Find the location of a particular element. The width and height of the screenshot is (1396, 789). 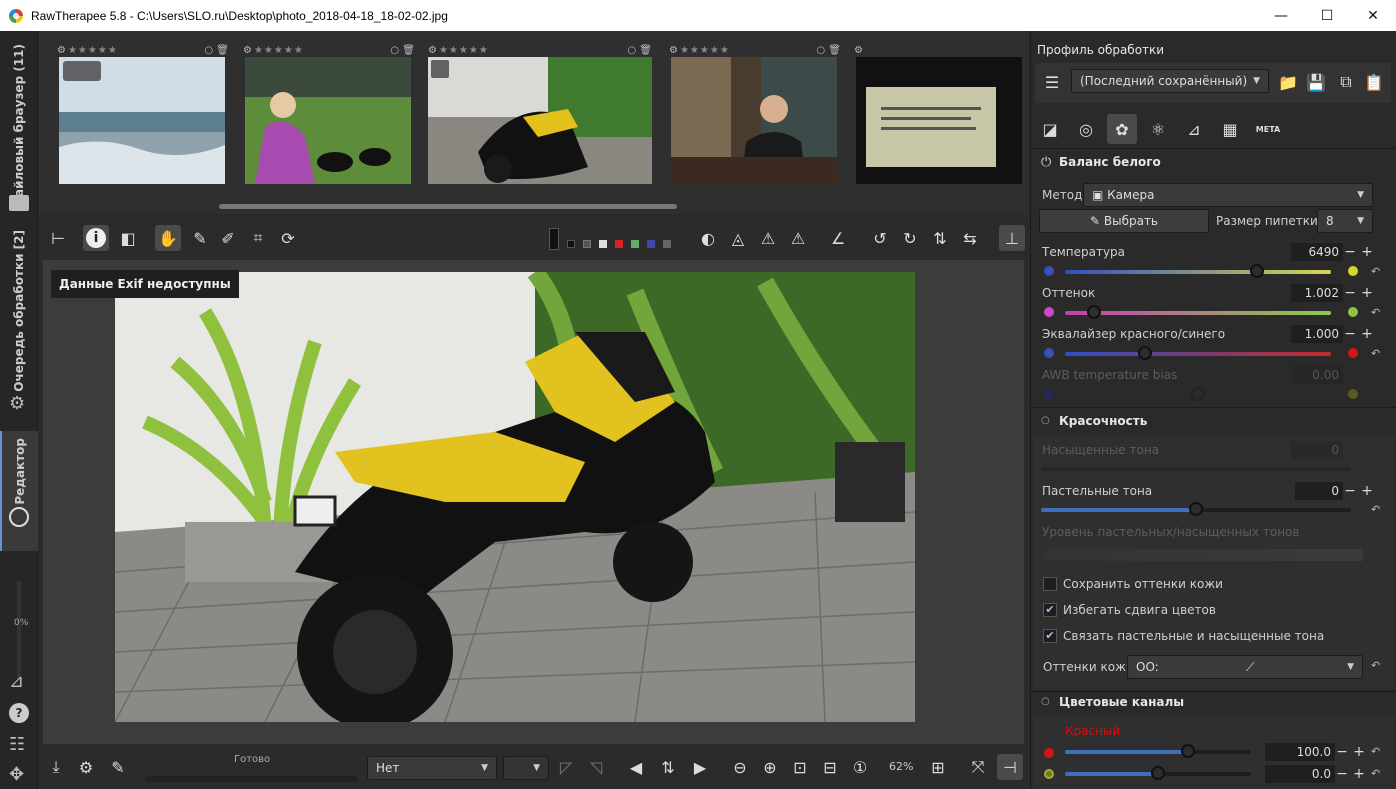

green-channel-knob is located at coordinates (1158, 773).